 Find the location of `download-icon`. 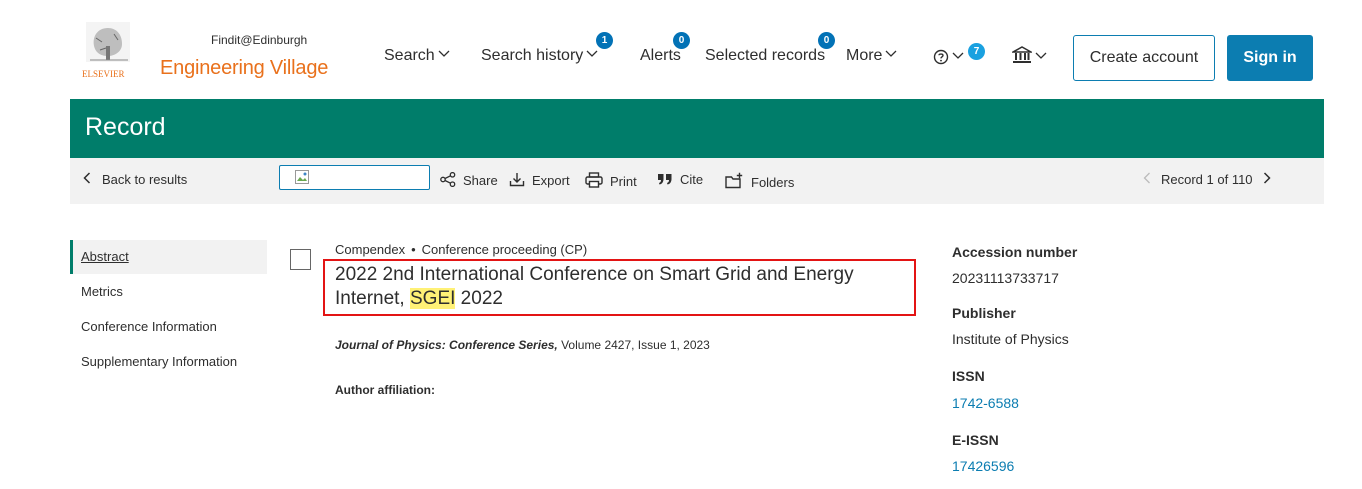

download-icon is located at coordinates (517, 180).